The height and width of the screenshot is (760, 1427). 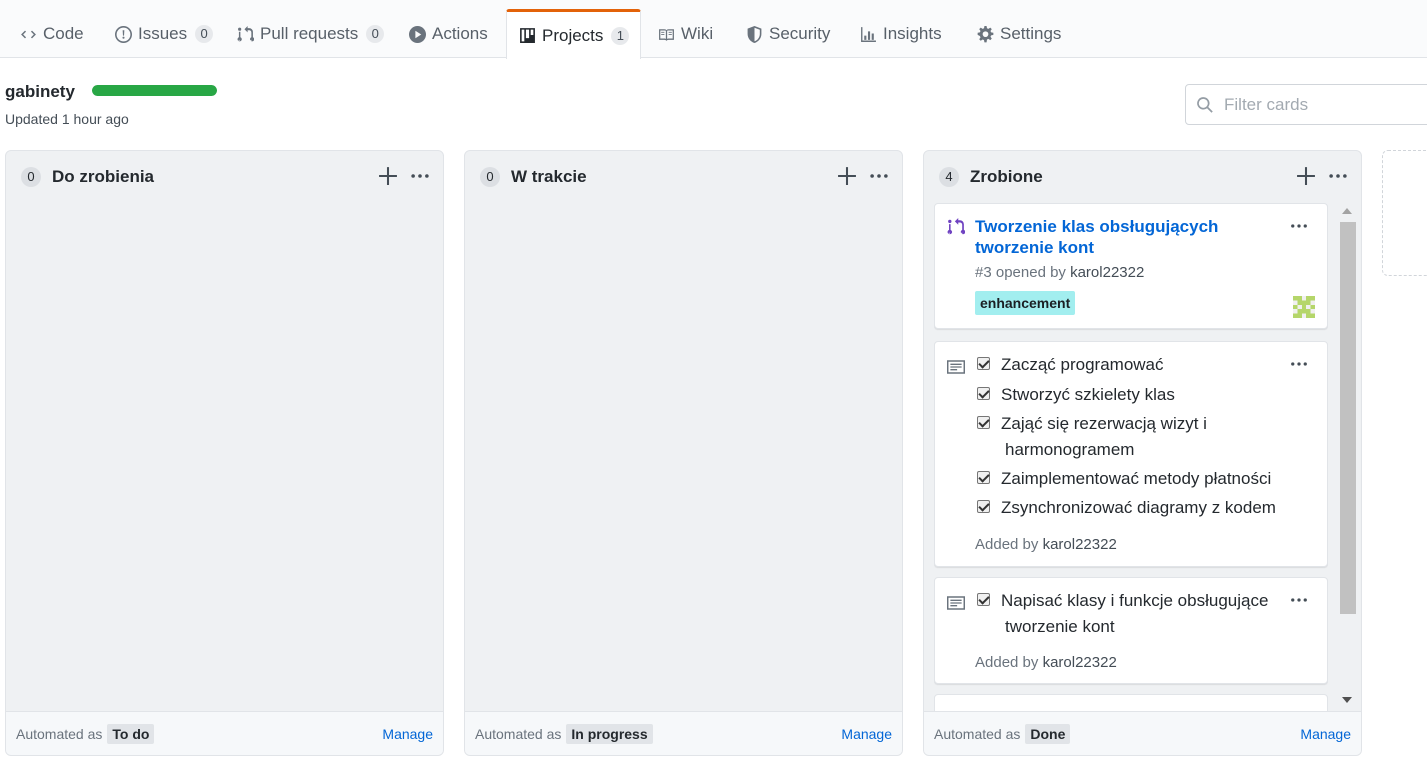 I want to click on tab-label: Projects, so click(x=573, y=35).